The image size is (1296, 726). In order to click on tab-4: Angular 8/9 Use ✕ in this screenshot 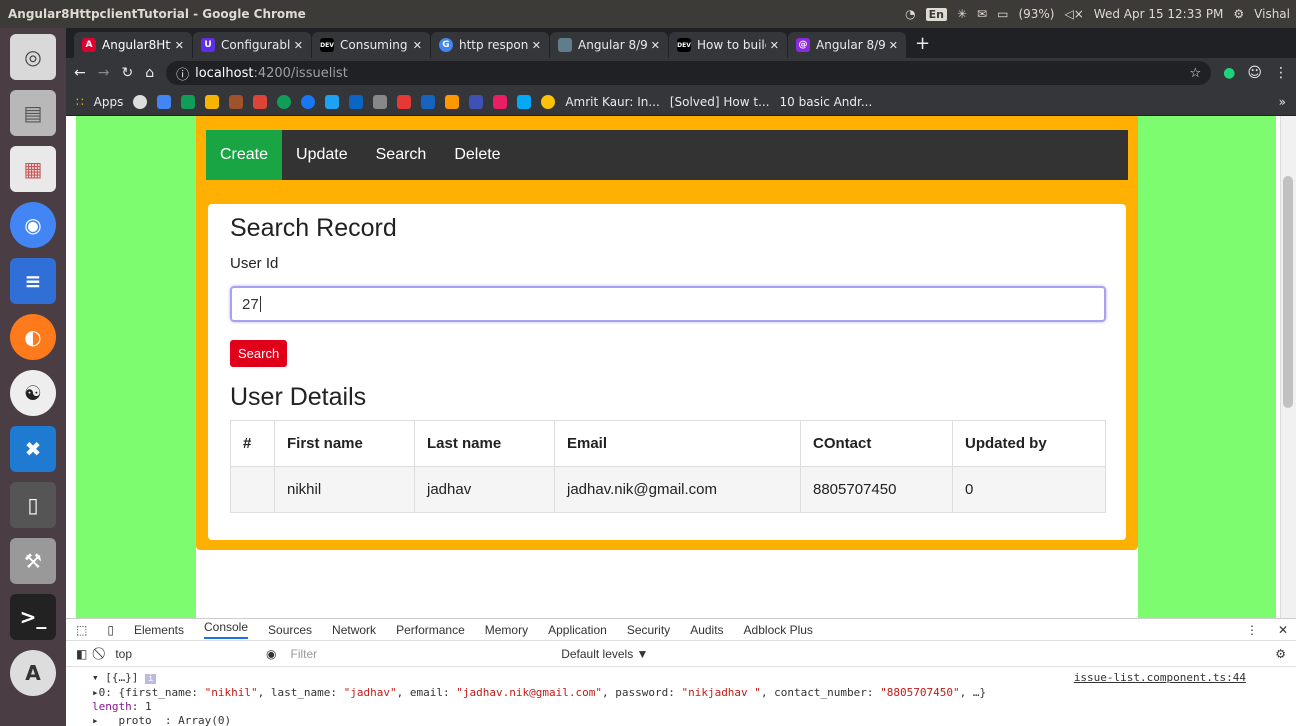, I will do `click(609, 45)`.